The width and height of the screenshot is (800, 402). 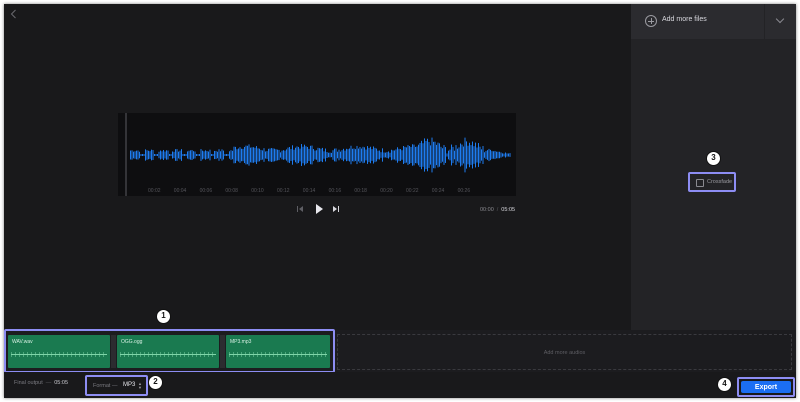 I want to click on total-time: 05:05, so click(x=508, y=210).